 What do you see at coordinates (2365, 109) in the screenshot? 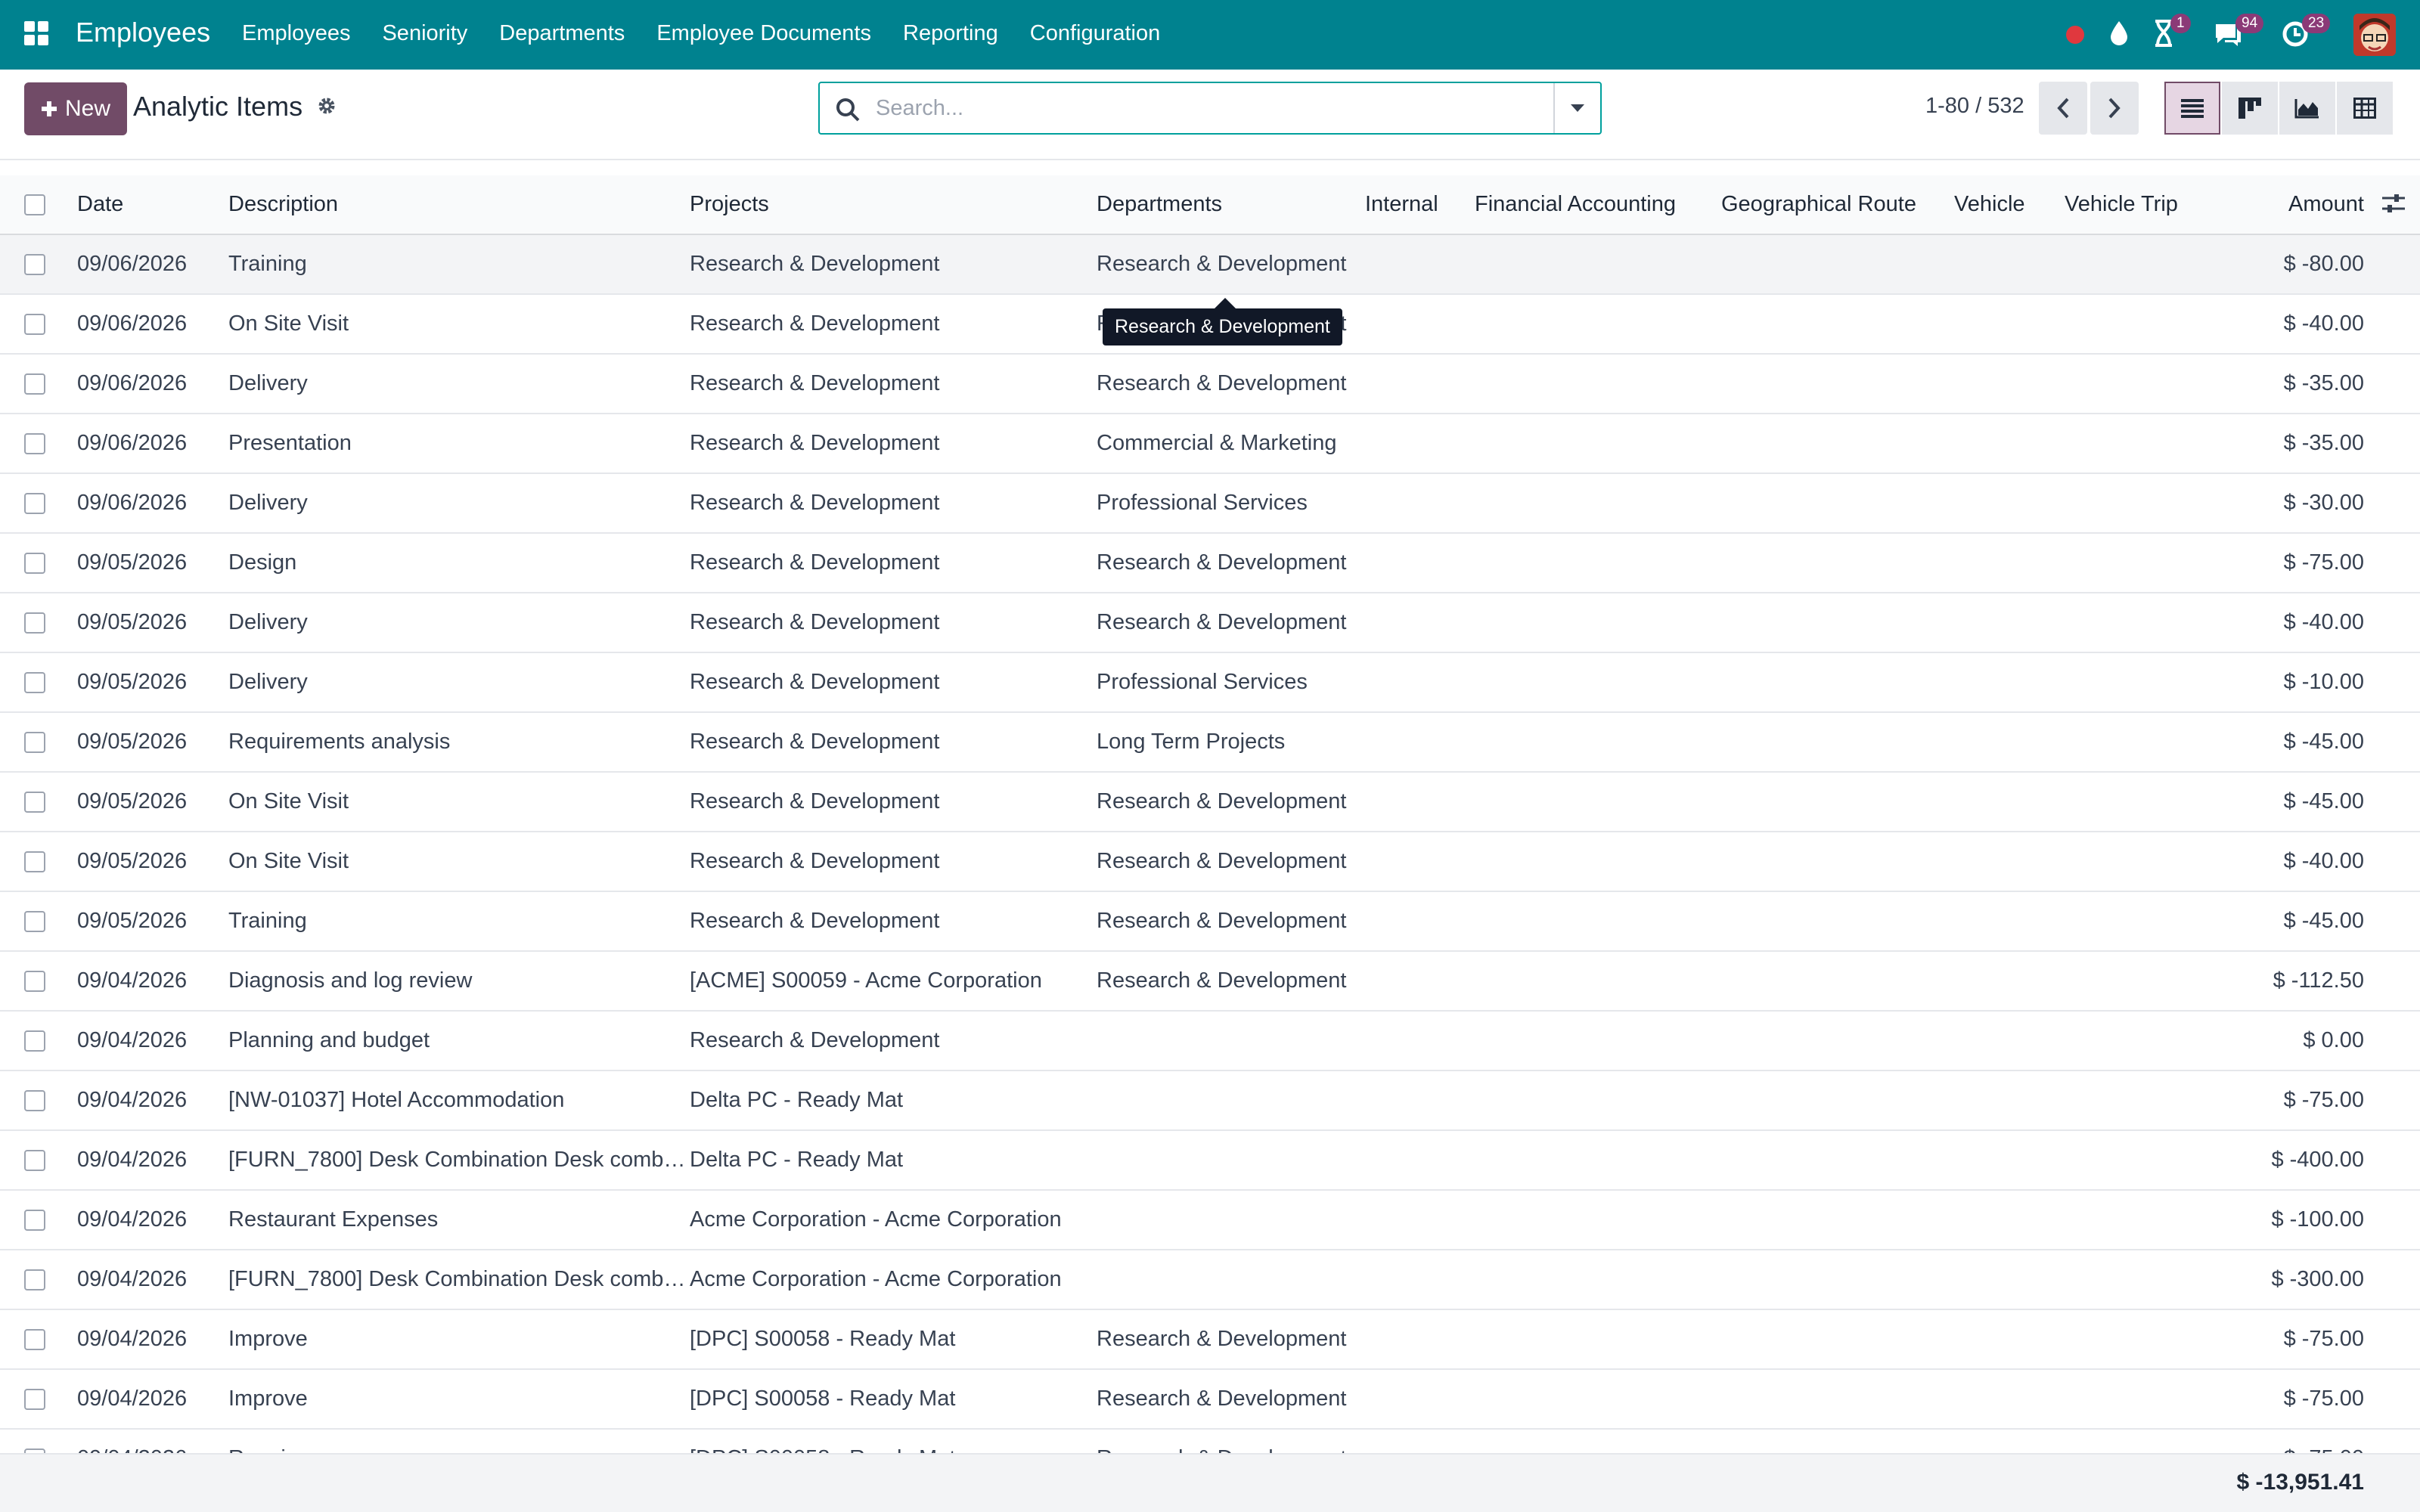
I see `pivot-view-button` at bounding box center [2365, 109].